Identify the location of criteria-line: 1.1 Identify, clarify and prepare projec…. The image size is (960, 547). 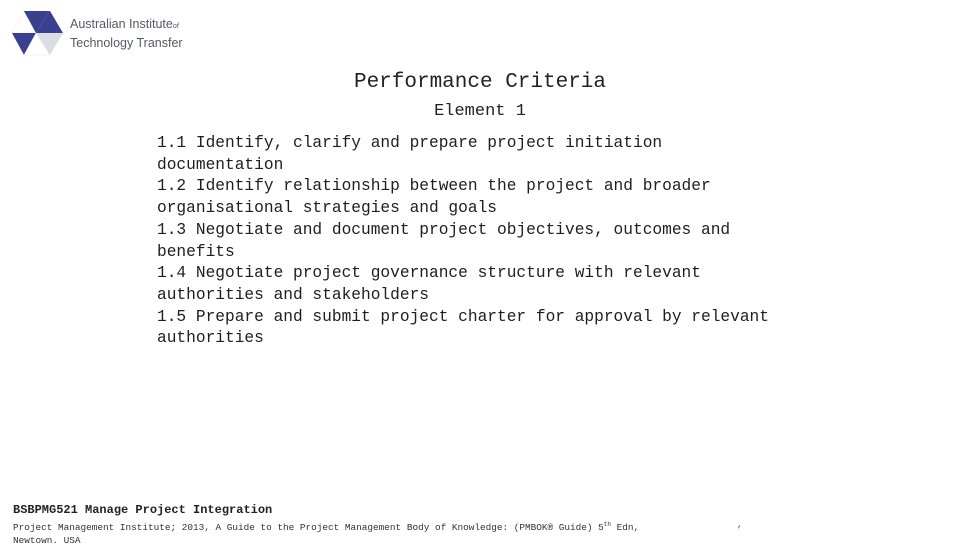
(507, 144).